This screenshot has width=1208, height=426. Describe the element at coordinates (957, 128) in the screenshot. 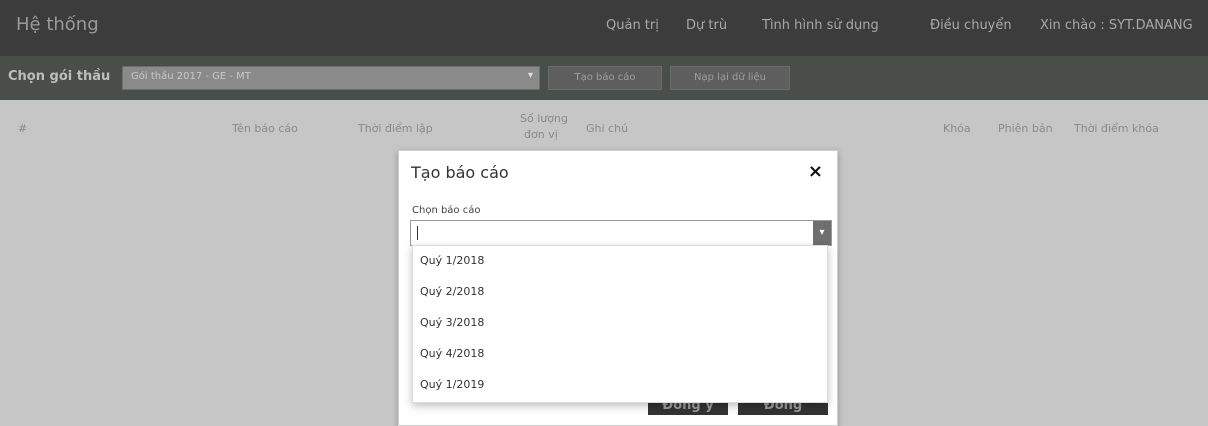

I see `col-header-lock: Khóa` at that location.